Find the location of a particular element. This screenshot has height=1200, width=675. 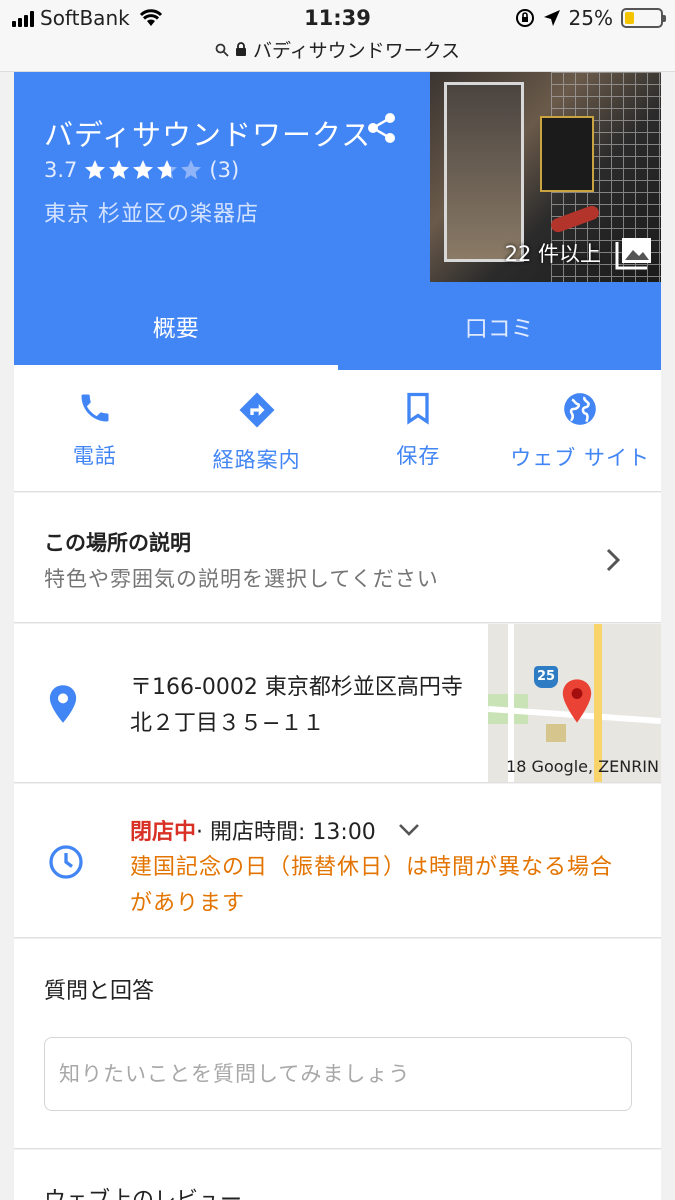

question-input is located at coordinates (338, 1074).